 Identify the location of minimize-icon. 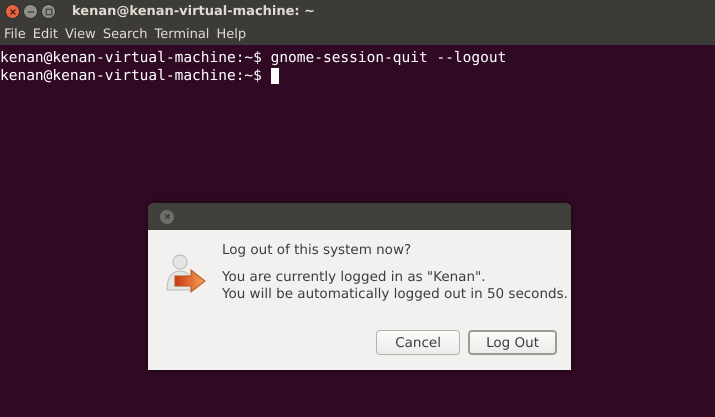
(30, 11).